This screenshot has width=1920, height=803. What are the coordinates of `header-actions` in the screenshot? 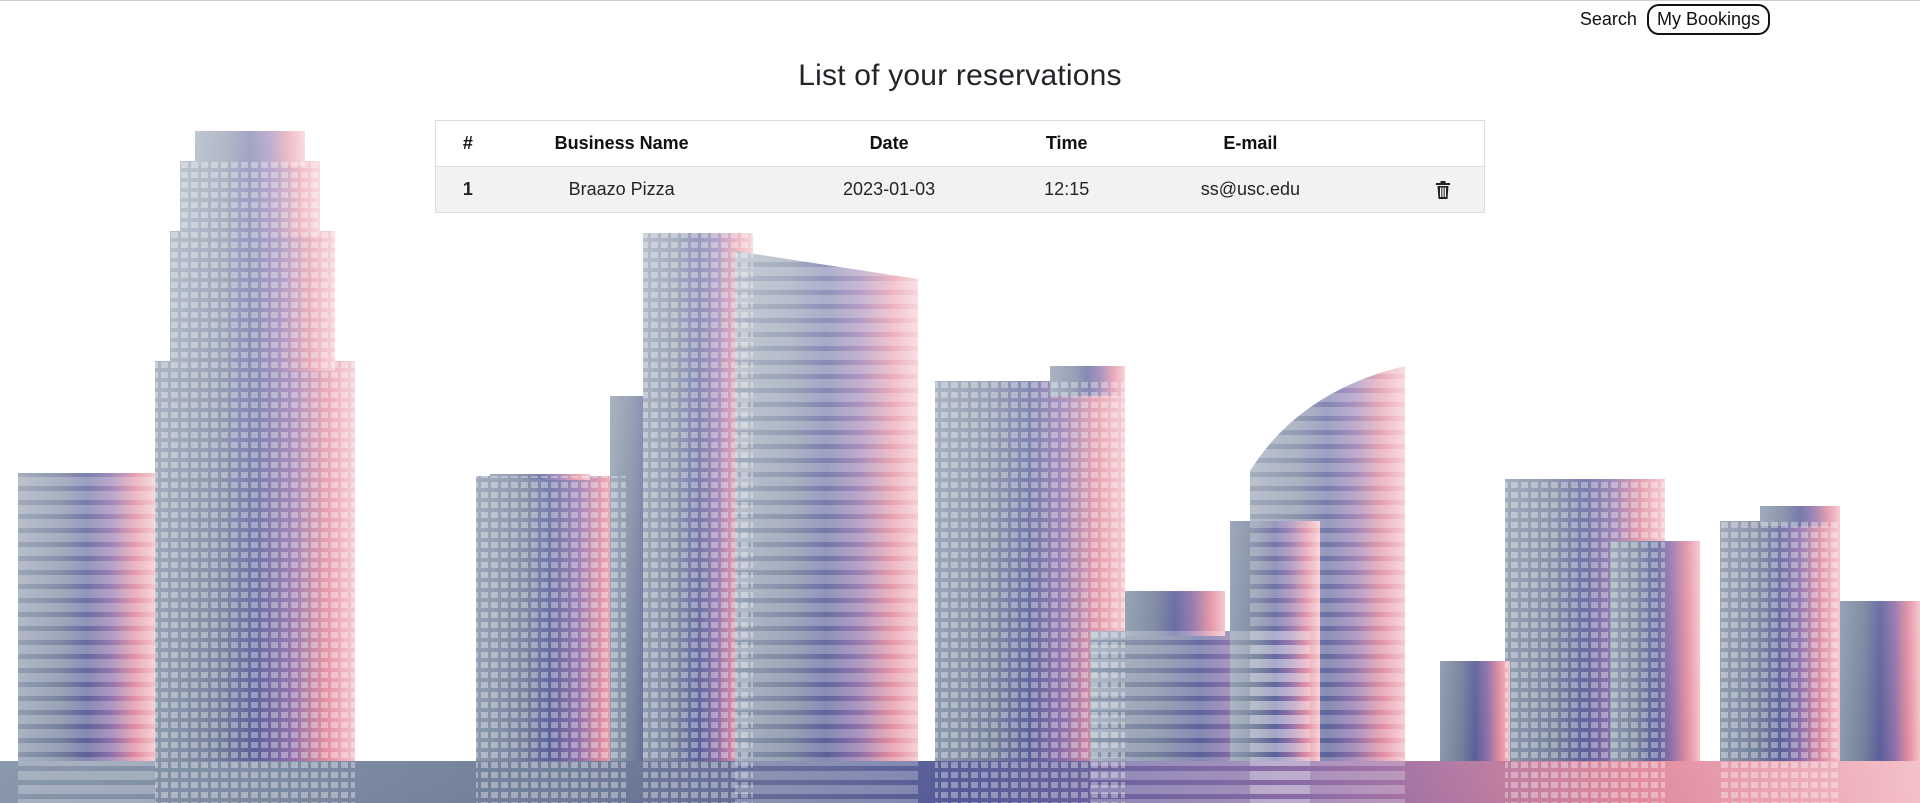 It's located at (1443, 143).